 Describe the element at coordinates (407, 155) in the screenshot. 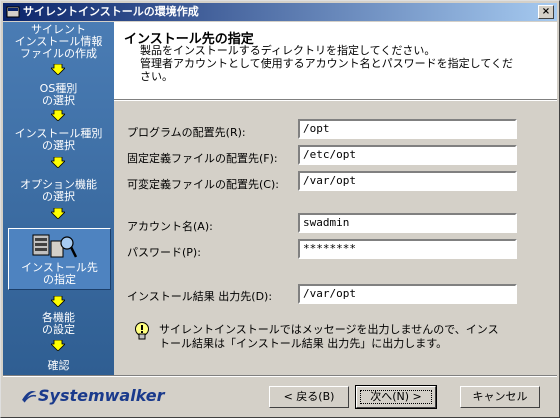

I see `fixed-def-location-input: /etc/opt` at that location.